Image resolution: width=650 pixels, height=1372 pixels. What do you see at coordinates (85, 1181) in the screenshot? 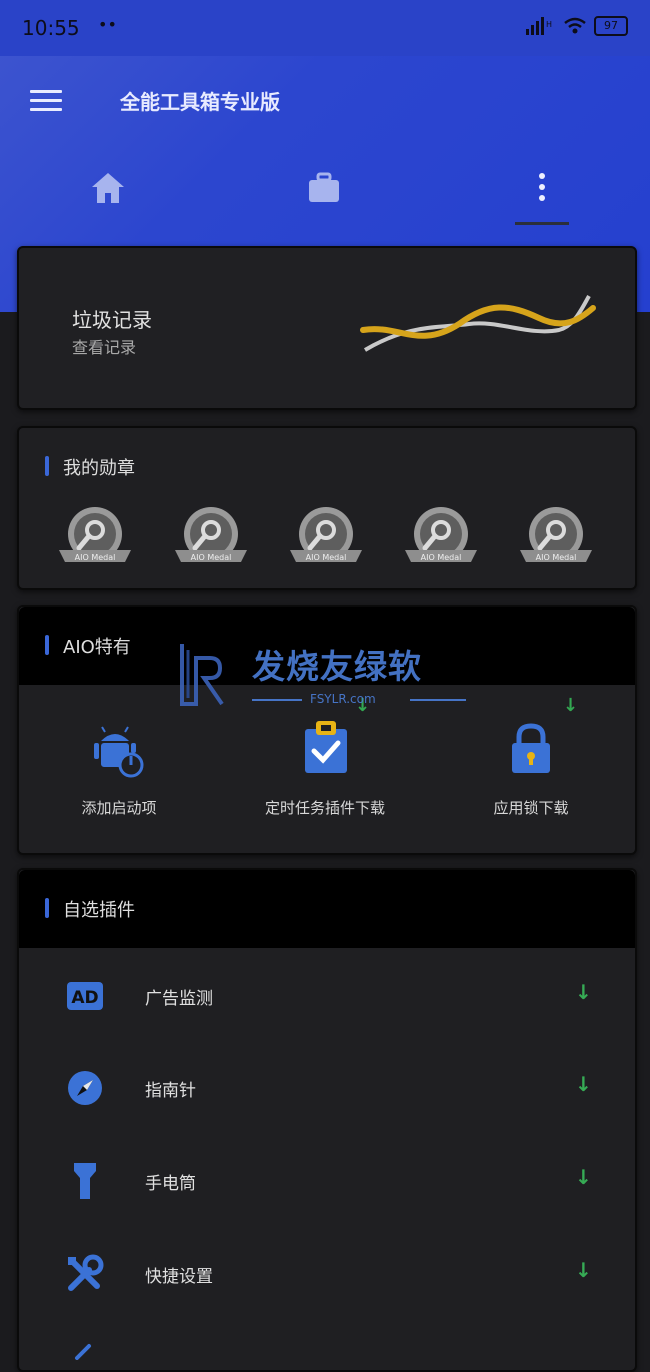
I see `flashlight-icon` at bounding box center [85, 1181].